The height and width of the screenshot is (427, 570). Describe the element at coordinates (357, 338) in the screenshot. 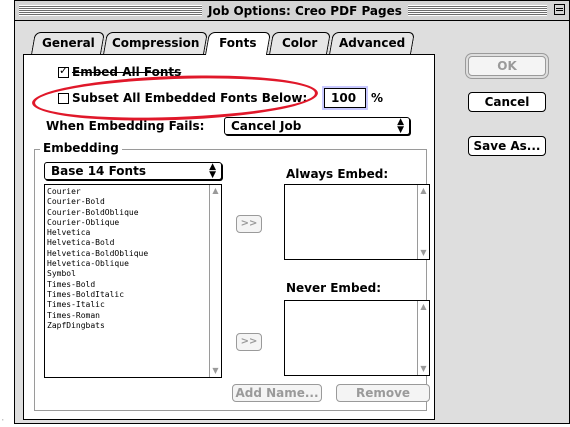

I see `never-embed-list: ▲ ▼` at that location.